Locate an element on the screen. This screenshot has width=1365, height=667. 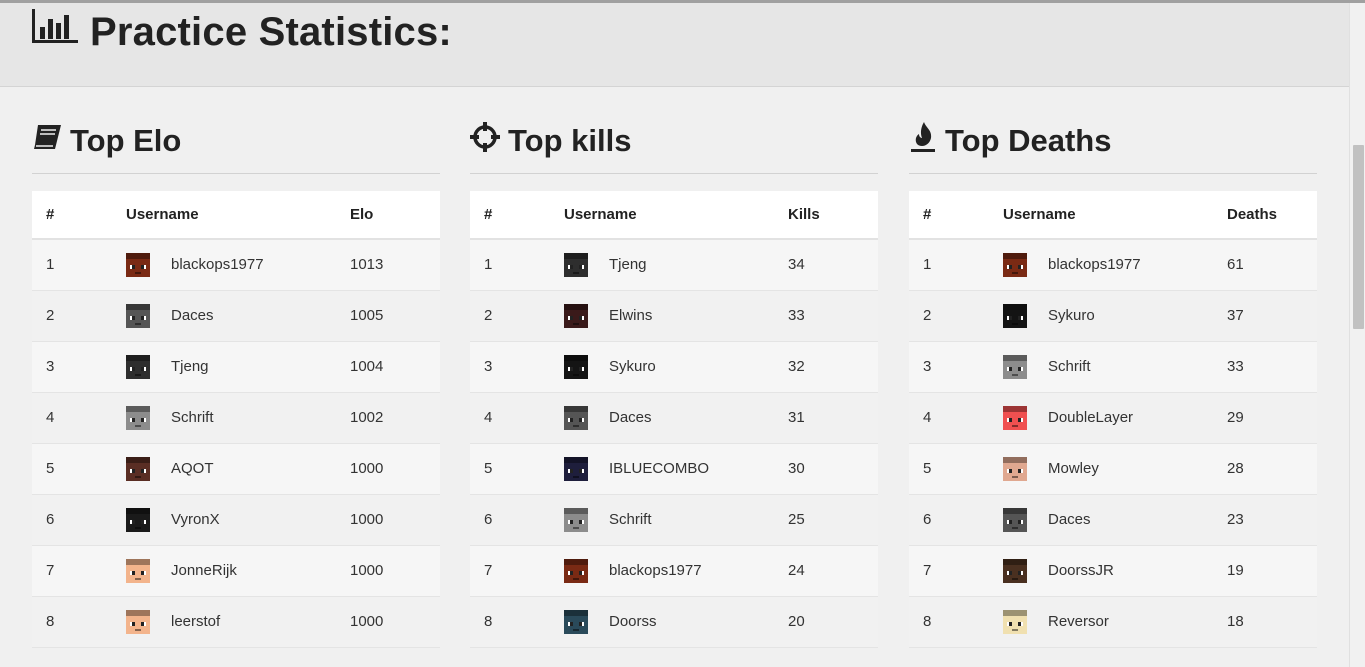
scrollbar-thumb is located at coordinates (1358, 237).